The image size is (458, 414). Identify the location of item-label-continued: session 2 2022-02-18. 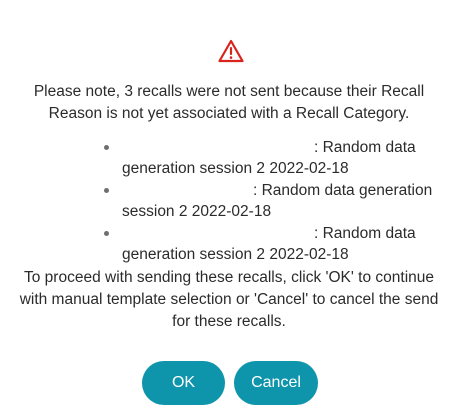
(197, 211).